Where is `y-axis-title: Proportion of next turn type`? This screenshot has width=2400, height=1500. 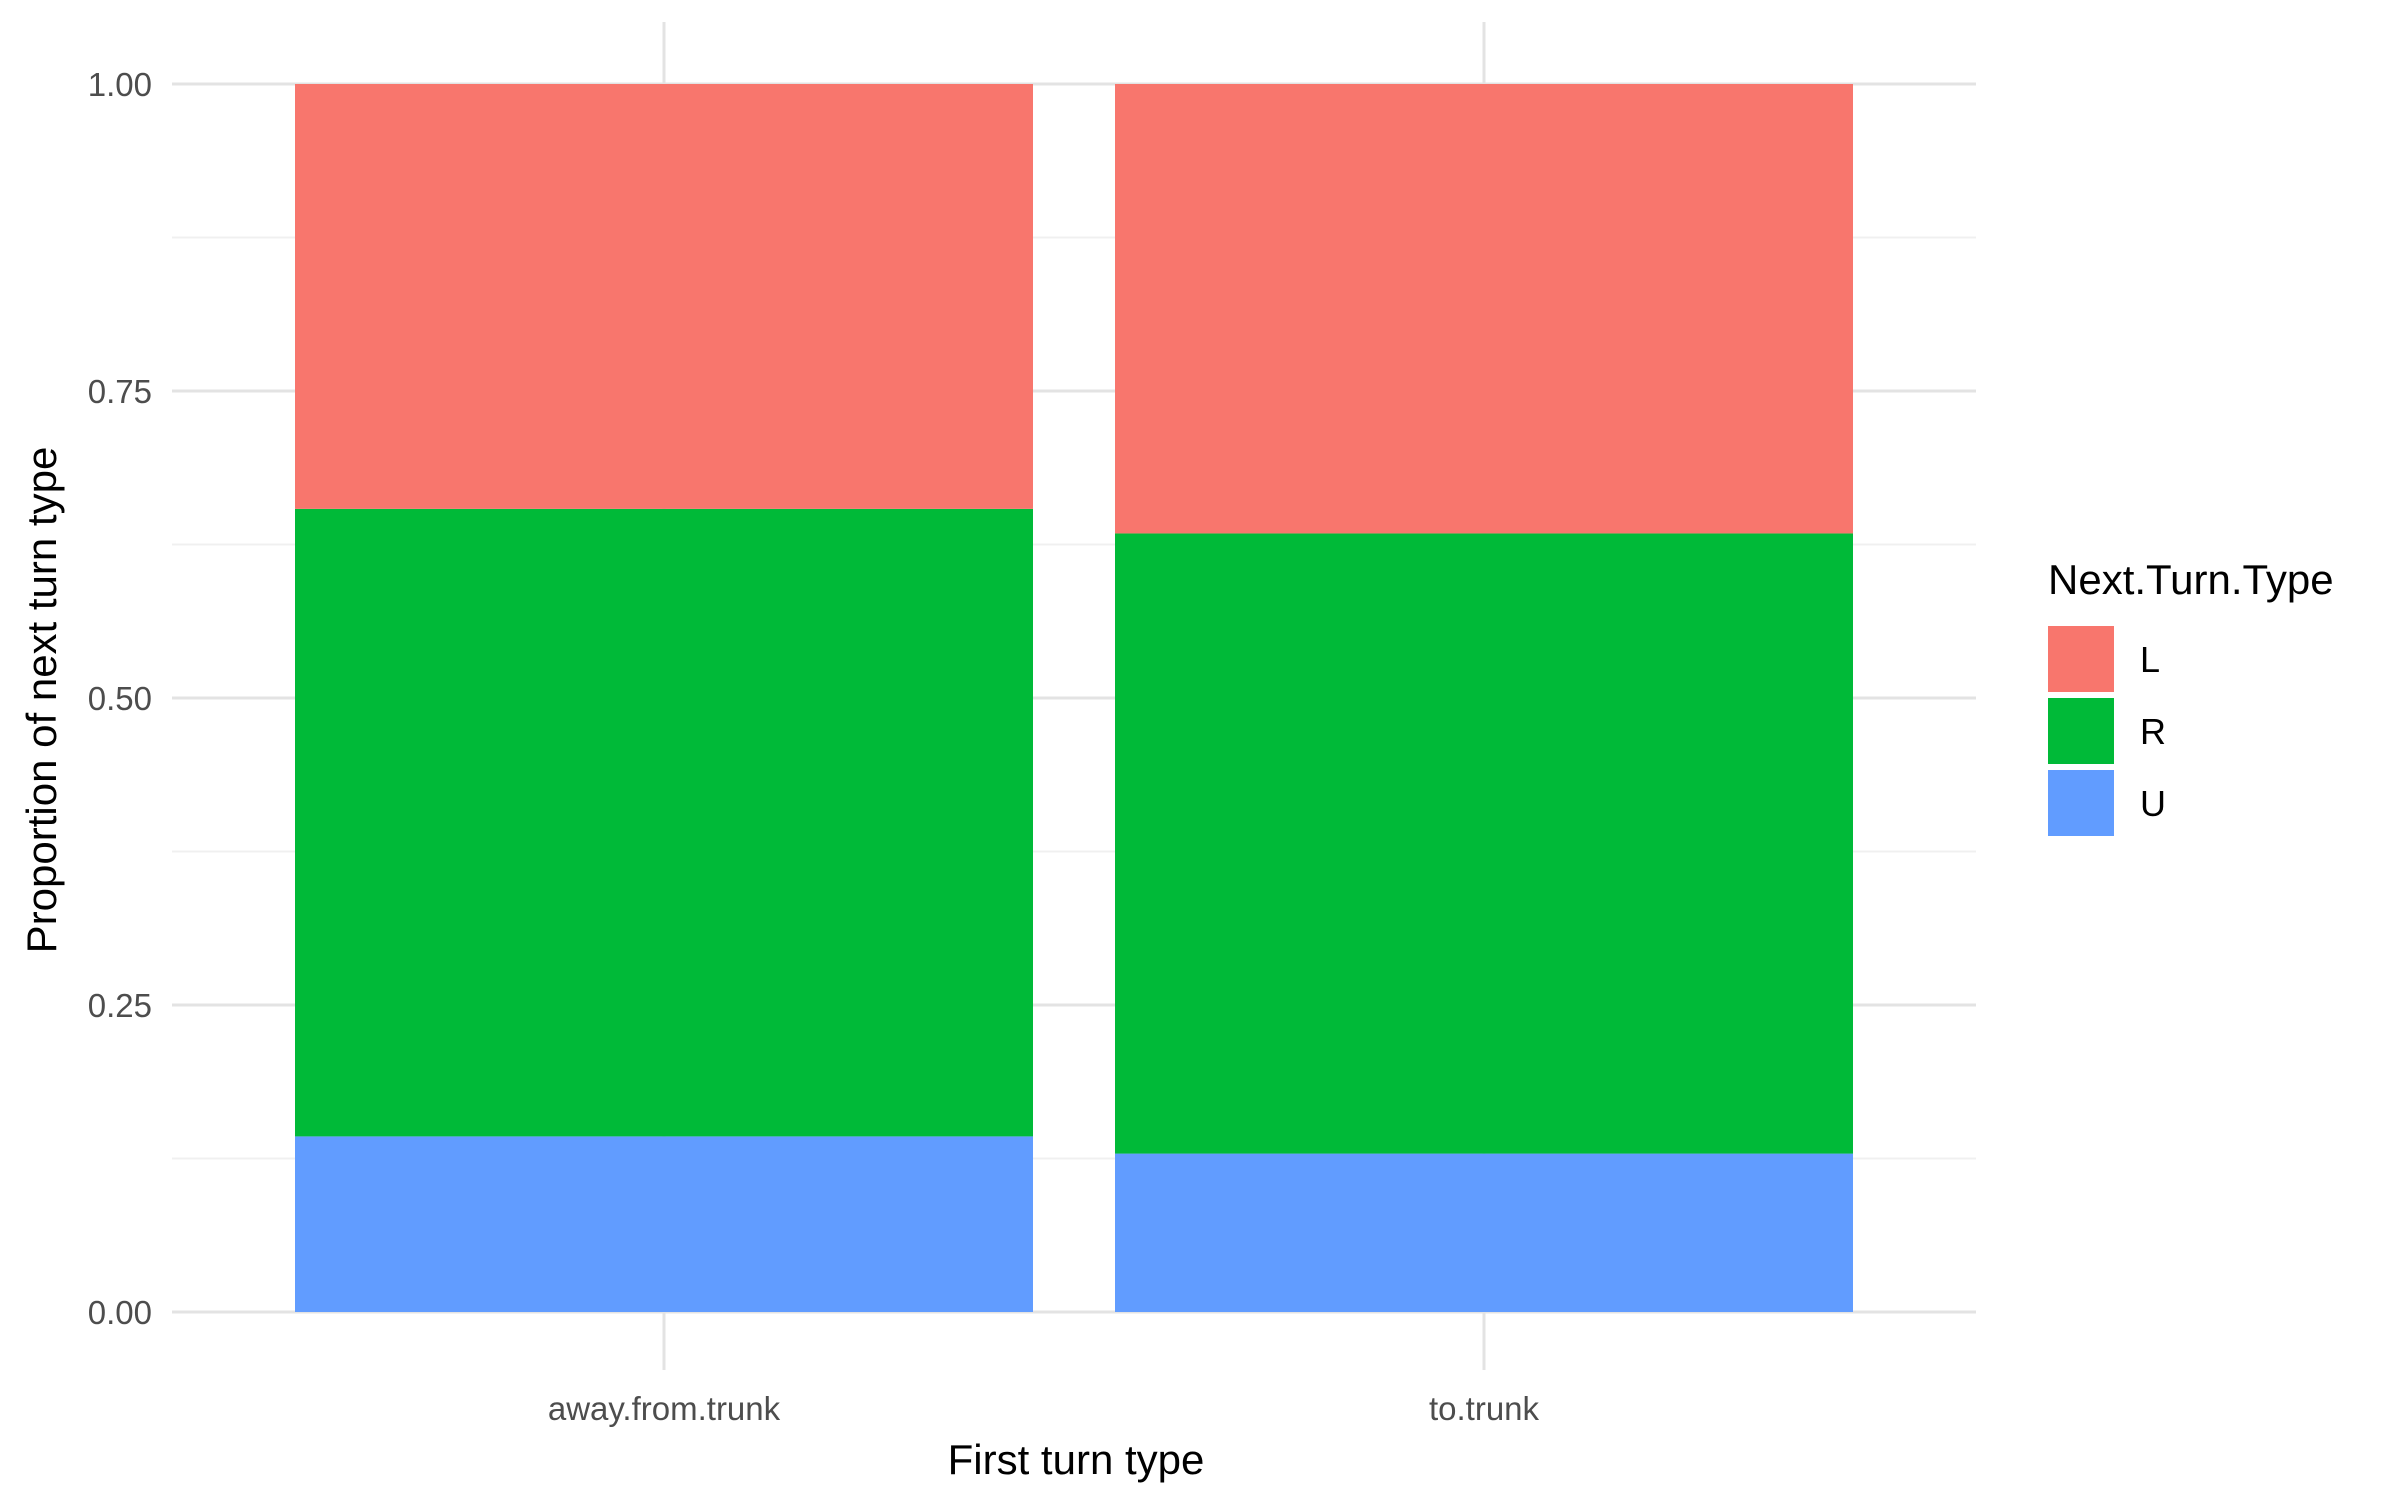 y-axis-title: Proportion of next turn type is located at coordinates (41, 700).